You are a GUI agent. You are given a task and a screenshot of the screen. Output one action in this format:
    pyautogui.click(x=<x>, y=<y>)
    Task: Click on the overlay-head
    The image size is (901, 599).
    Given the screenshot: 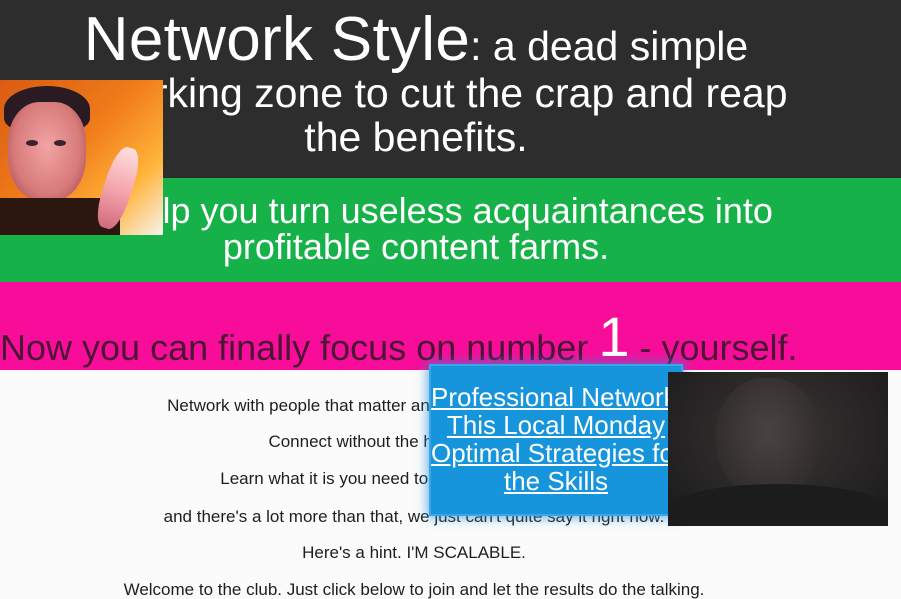 What is the action you would take?
    pyautogui.click(x=768, y=438)
    